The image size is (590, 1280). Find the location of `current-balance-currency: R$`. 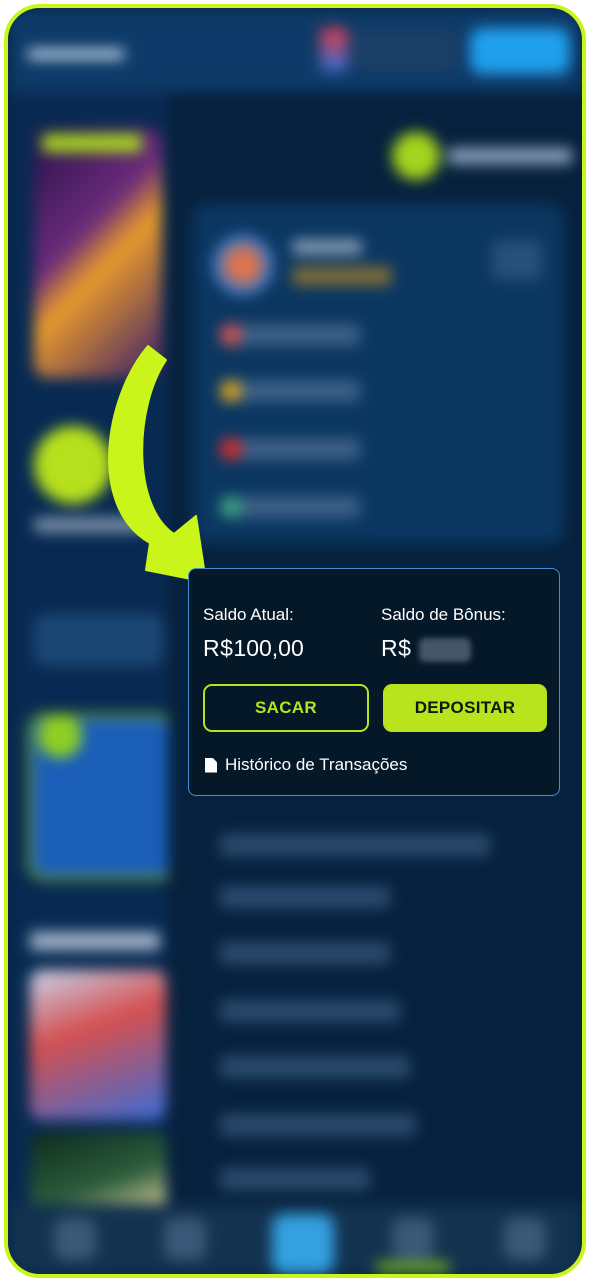

current-balance-currency: R$ is located at coordinates (218, 648).